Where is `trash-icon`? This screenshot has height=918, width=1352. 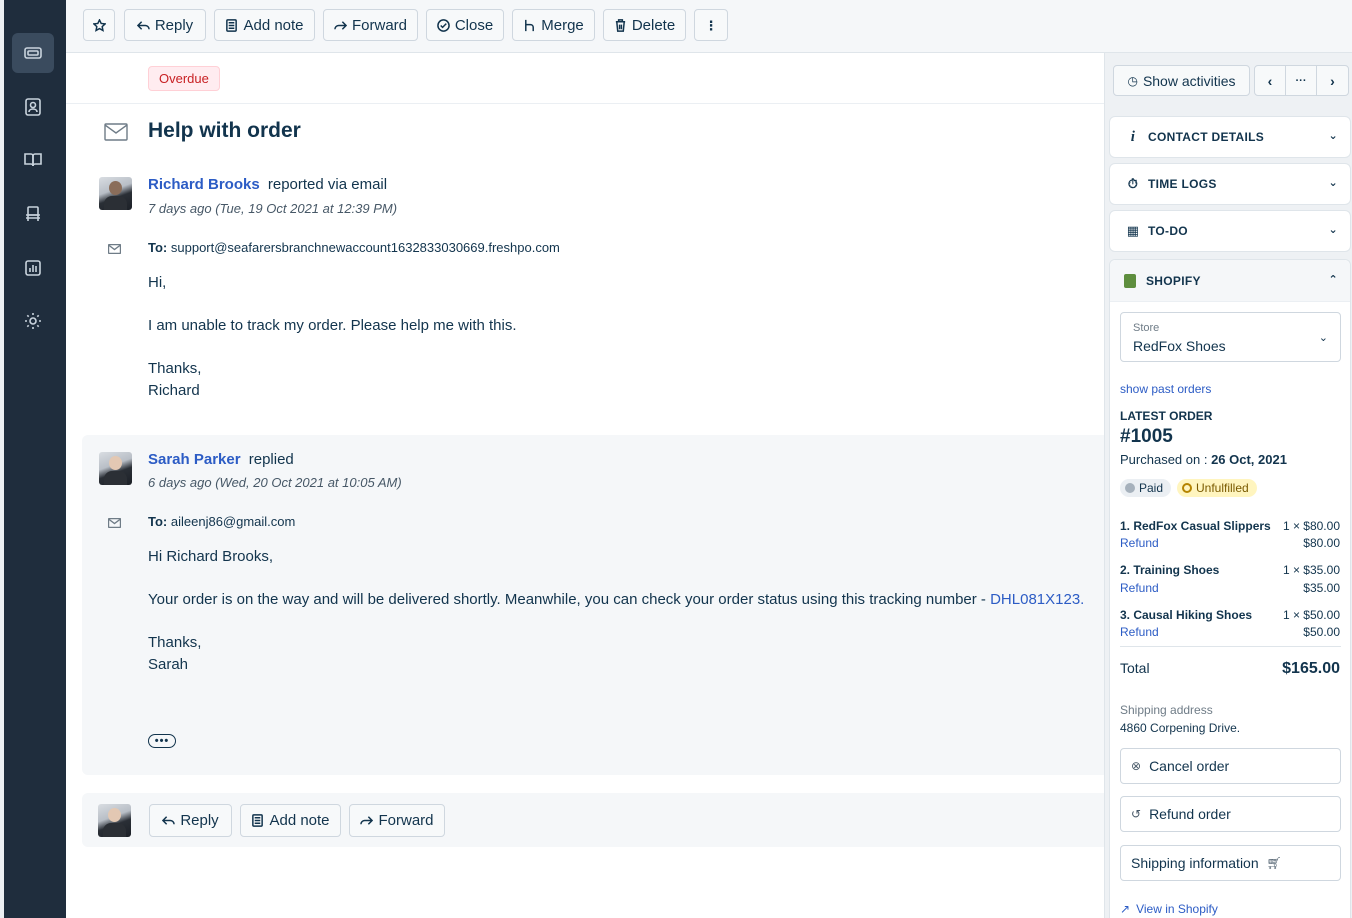 trash-icon is located at coordinates (620, 25).